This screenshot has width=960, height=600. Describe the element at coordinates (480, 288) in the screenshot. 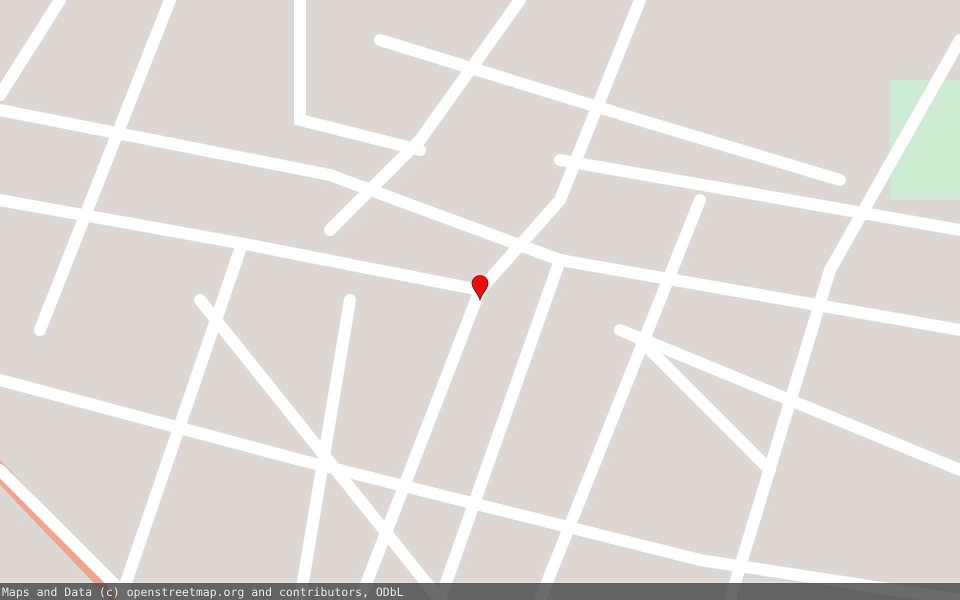

I see `map-pin-icon` at that location.